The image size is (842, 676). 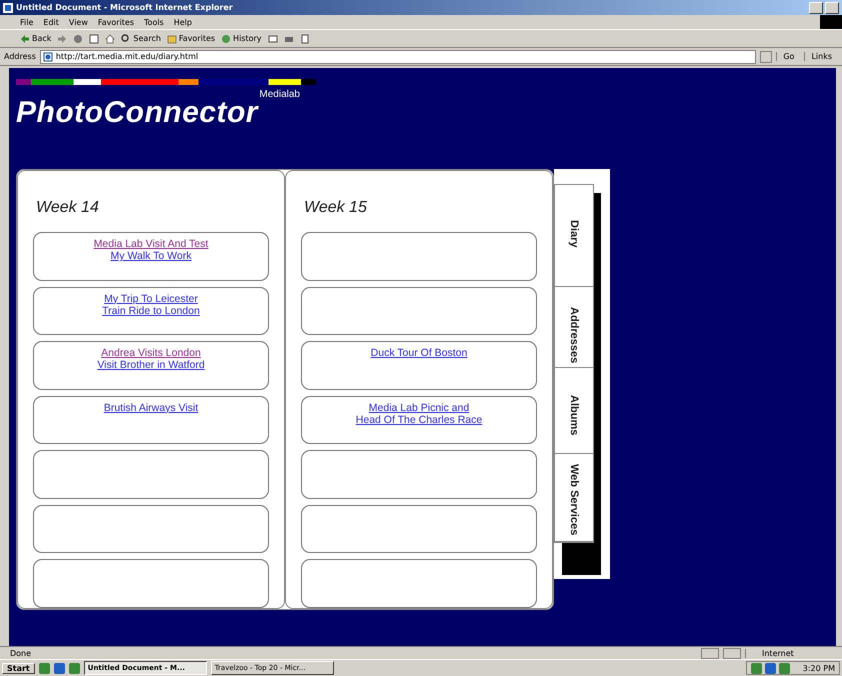 What do you see at coordinates (137, 113) in the screenshot?
I see `logo-title: PhotoConnector` at bounding box center [137, 113].